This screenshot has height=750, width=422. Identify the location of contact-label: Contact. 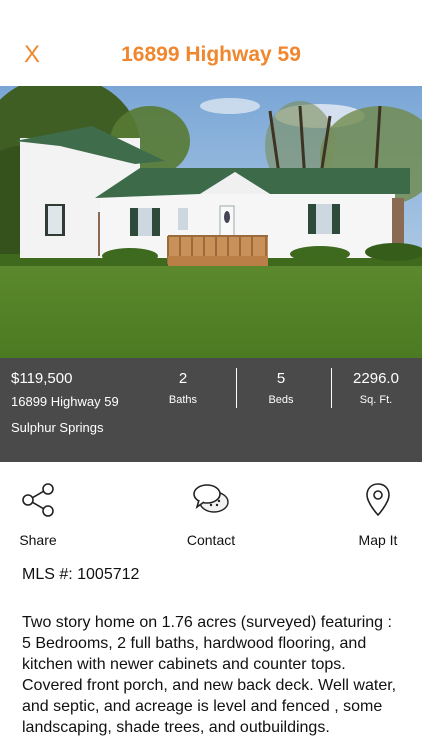
(211, 540).